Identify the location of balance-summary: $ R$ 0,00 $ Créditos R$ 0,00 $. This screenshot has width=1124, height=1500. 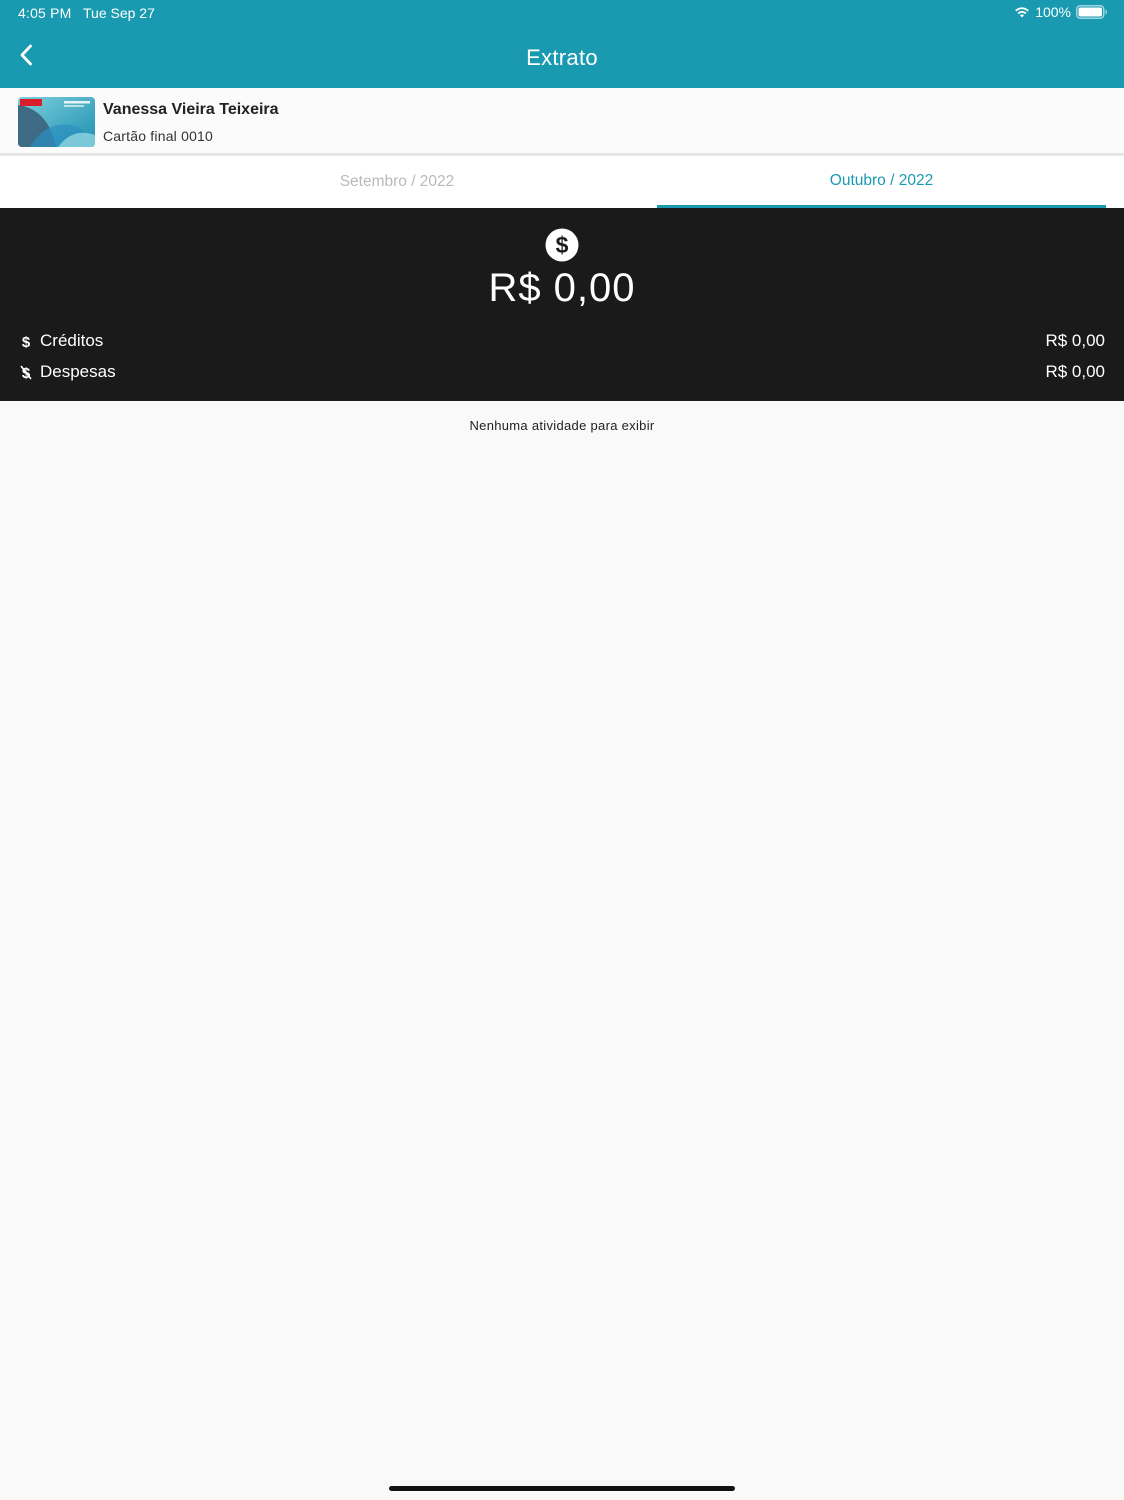
(562, 304).